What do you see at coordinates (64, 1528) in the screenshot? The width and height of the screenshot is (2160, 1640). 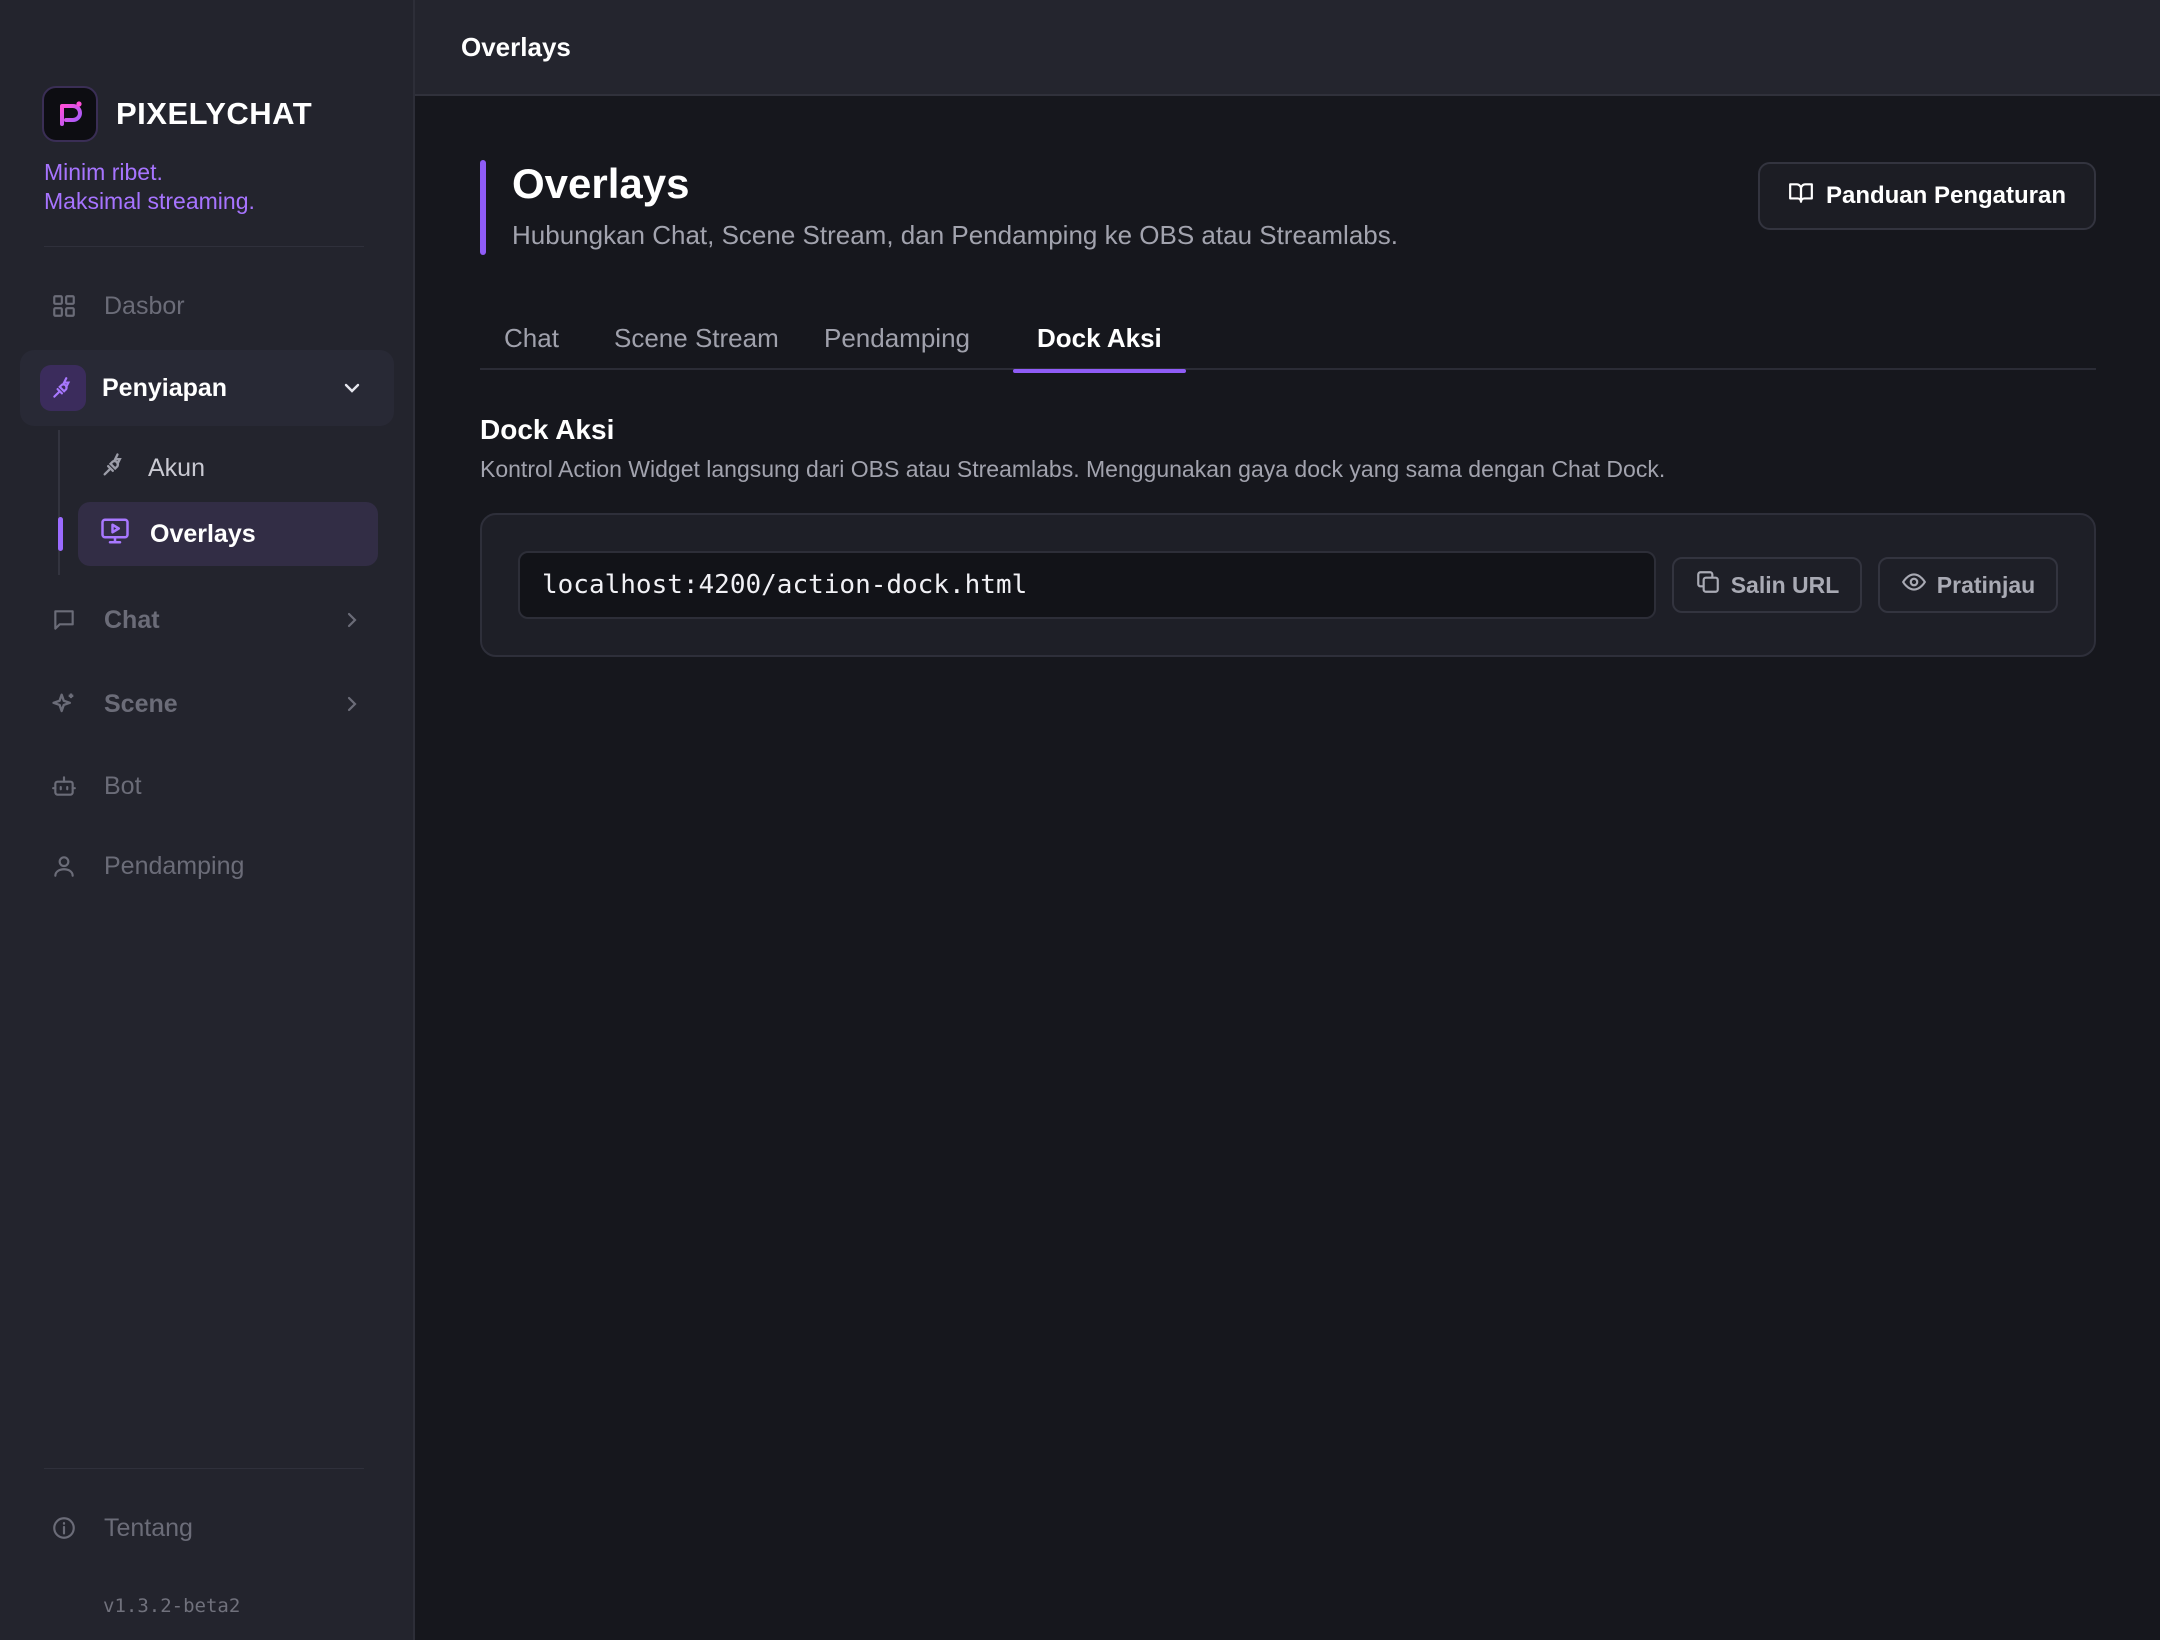 I see `info-icon` at bounding box center [64, 1528].